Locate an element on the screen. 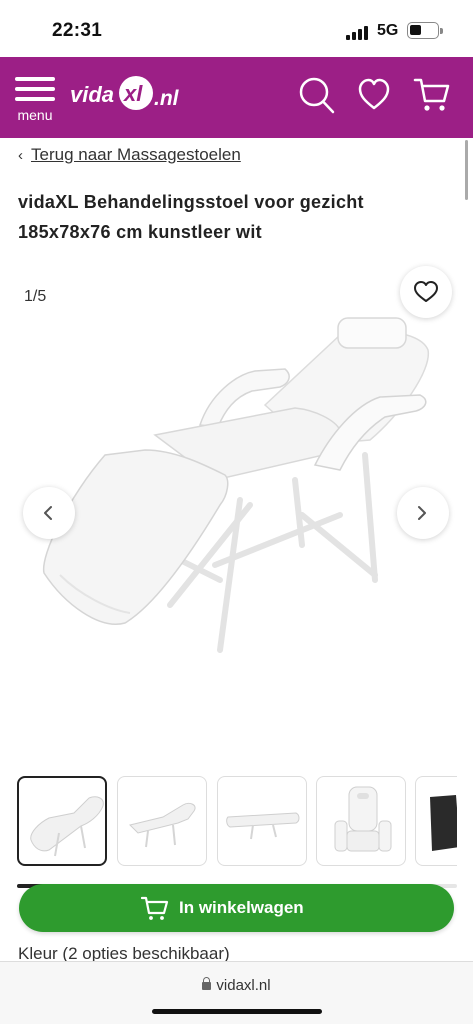 The width and height of the screenshot is (473, 1024). page-scrollbar is located at coordinates (466, 170).